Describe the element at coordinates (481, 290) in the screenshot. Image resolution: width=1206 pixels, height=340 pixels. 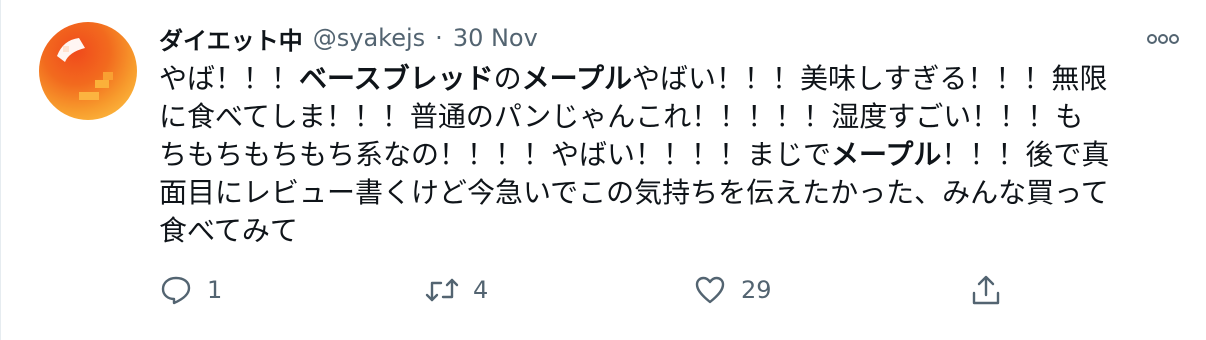
I see `retweet-count: 4` at that location.